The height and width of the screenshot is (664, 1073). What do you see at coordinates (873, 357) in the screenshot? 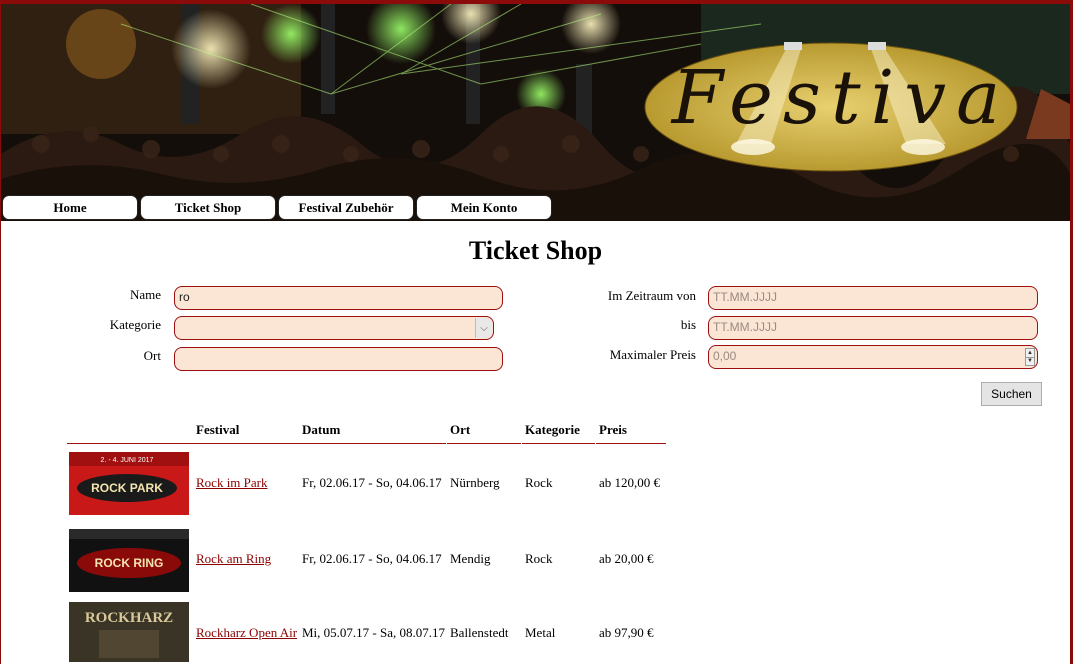
I see `max-price-input: 0,00 ▲ ▼` at bounding box center [873, 357].